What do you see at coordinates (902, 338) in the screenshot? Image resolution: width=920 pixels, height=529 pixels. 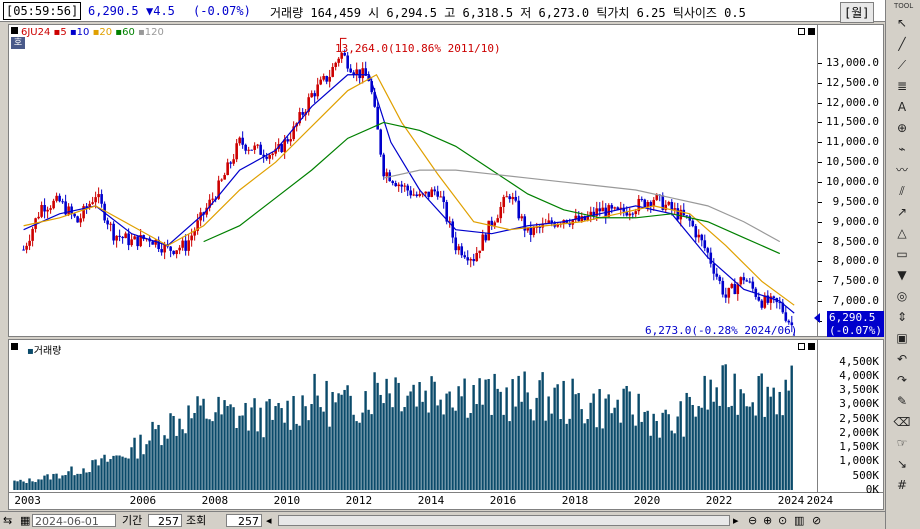 I see `window-icon: ▣` at bounding box center [902, 338].